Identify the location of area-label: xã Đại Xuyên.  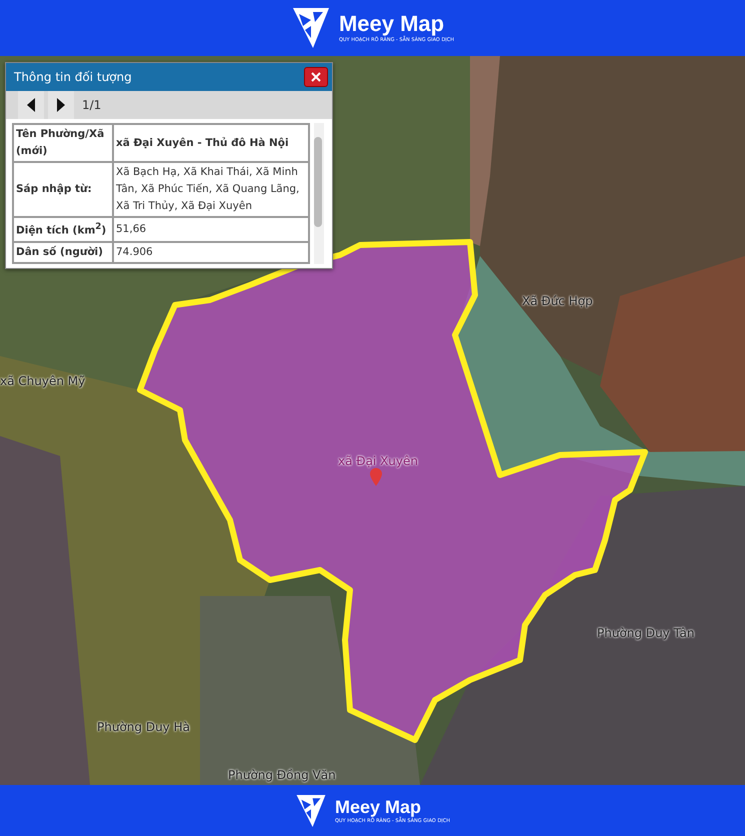
(378, 461).